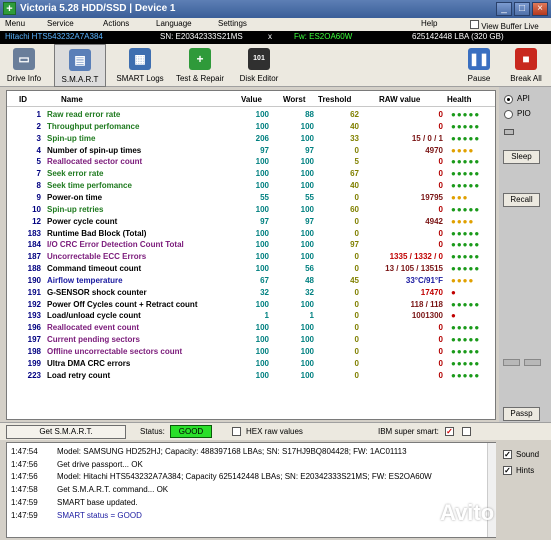 This screenshot has height=540, width=551. What do you see at coordinates (309, 221) in the screenshot?
I see `cell-worst: 97` at bounding box center [309, 221].